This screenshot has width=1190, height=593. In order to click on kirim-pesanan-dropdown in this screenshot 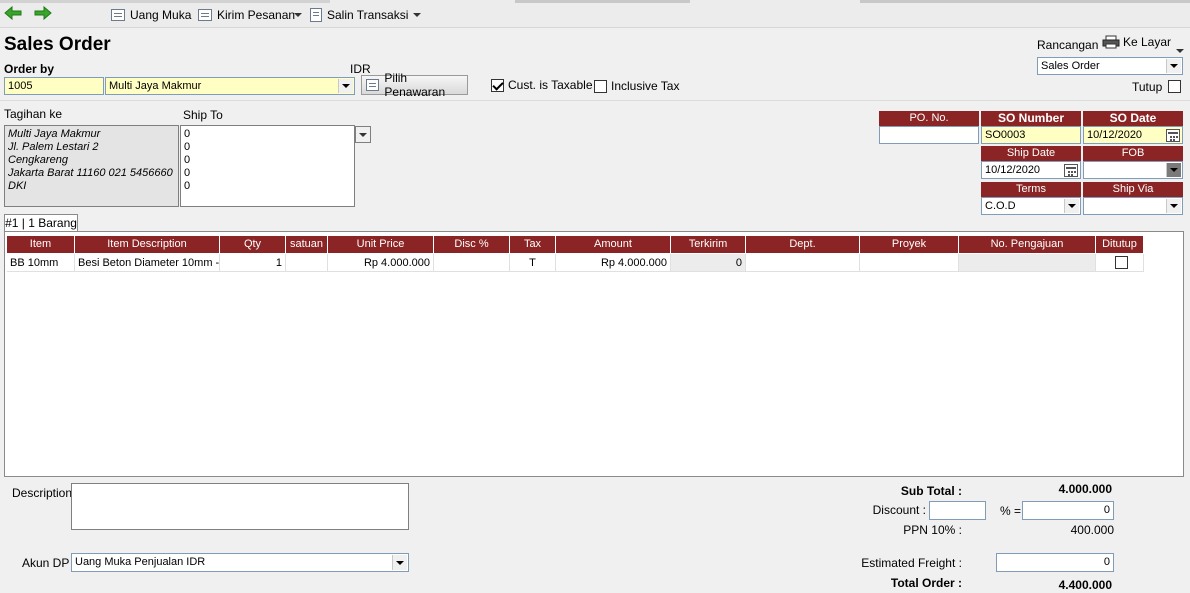, I will do `click(298, 15)`.